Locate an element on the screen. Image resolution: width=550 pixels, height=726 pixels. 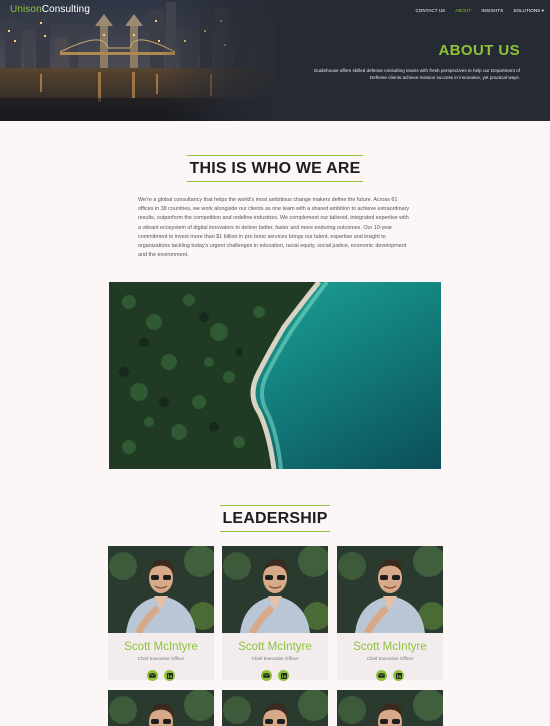
nav-item-solutions: SOLUTIONS ▾ is located at coordinates (528, 11).